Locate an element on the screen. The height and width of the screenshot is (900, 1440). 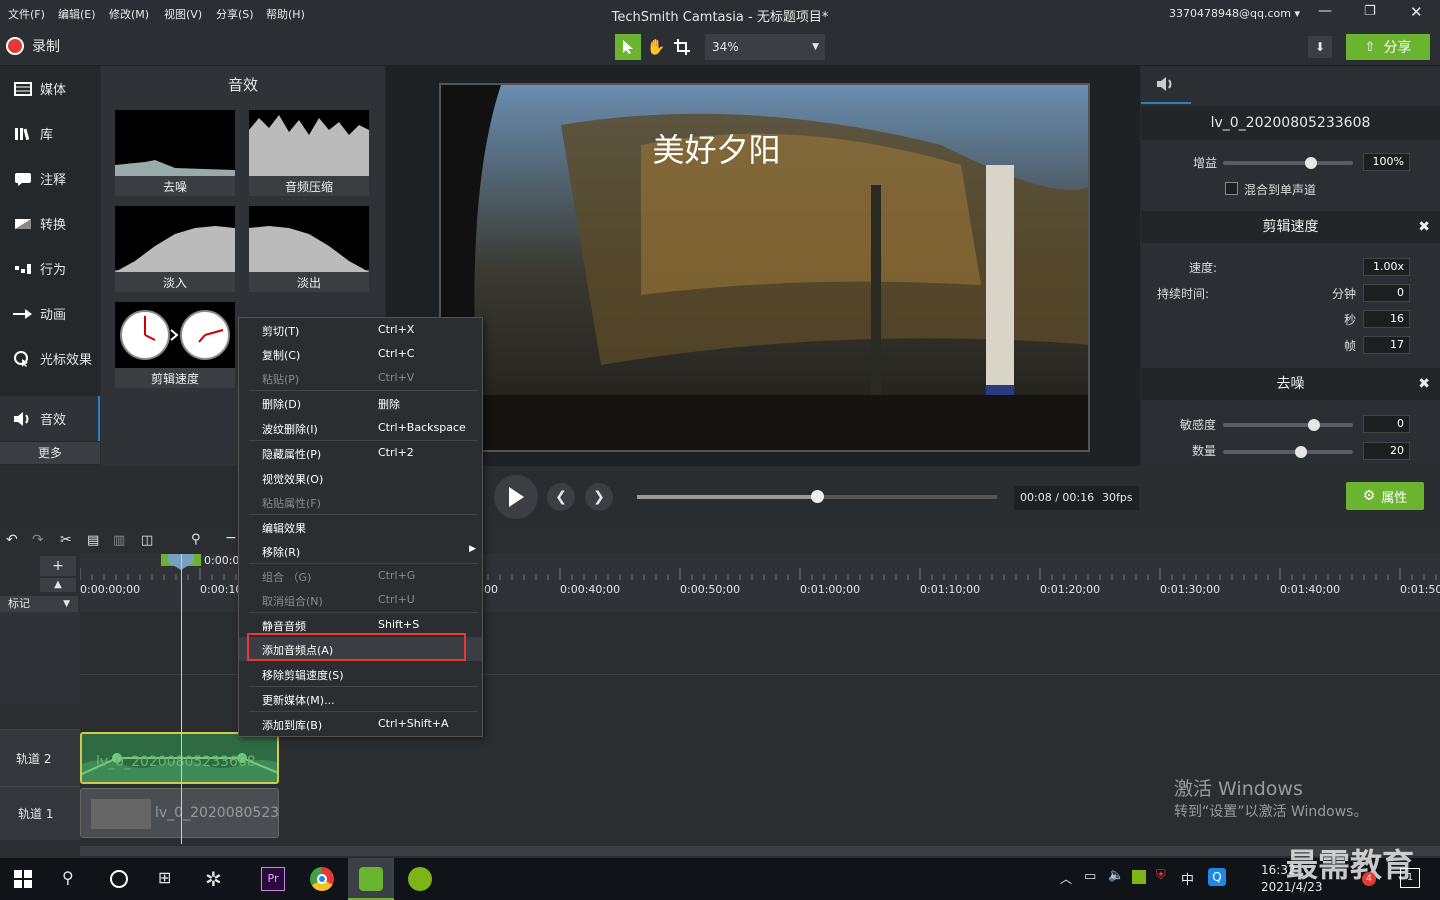
menu-item-add-to-library: 添加到库(B) Ctrl+Shift+A is located at coordinates (360, 724).